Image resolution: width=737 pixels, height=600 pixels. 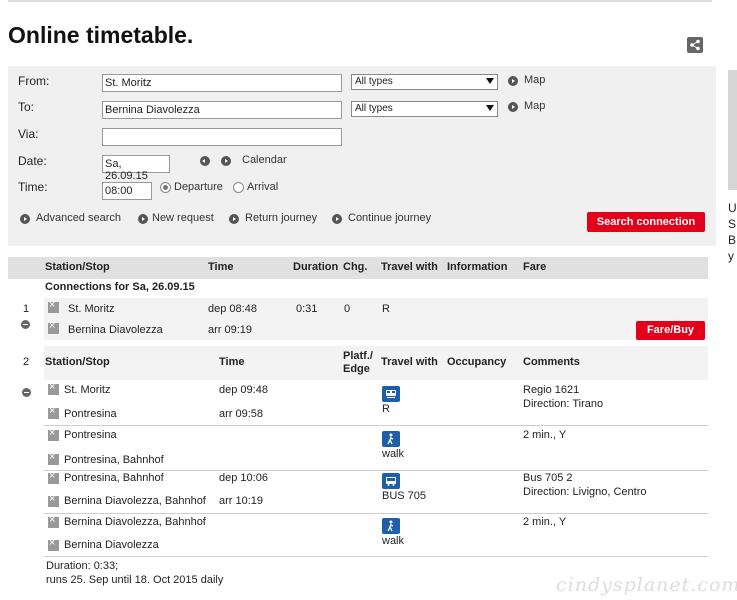 I want to click on duration-info: Duration: 0:33;, so click(x=82, y=566).